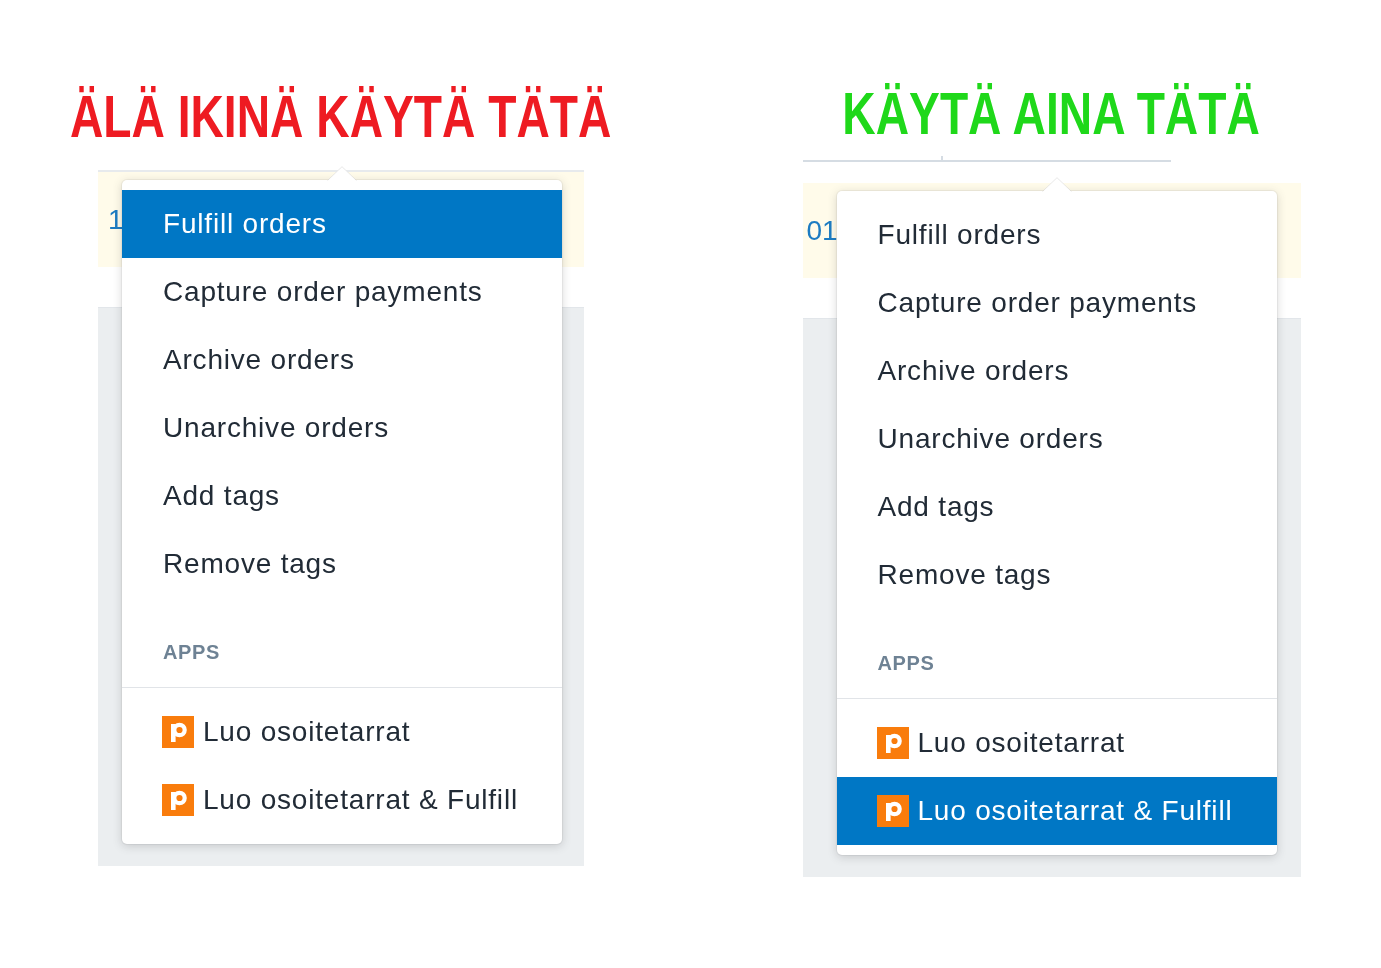  What do you see at coordinates (341, 117) in the screenshot?
I see `warning-heading: ÄLÄ IKINÄ KÄYTÄ TÄTÄ` at bounding box center [341, 117].